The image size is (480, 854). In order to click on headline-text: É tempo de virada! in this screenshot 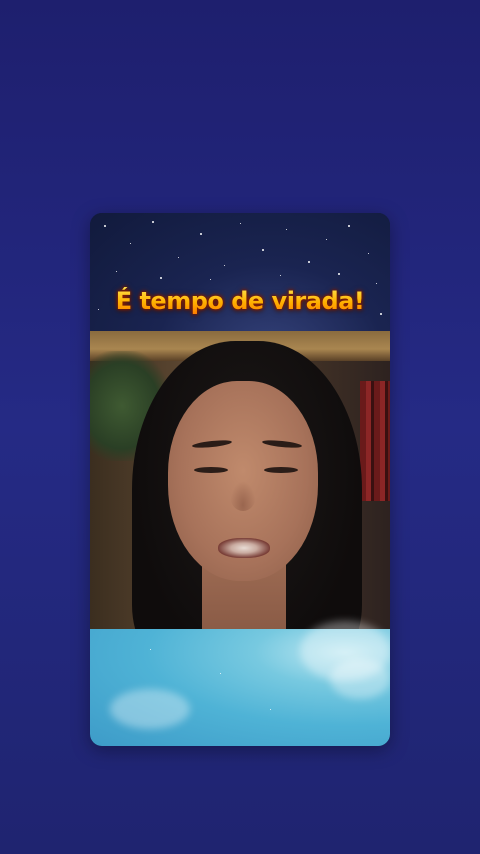, I will do `click(240, 301)`.